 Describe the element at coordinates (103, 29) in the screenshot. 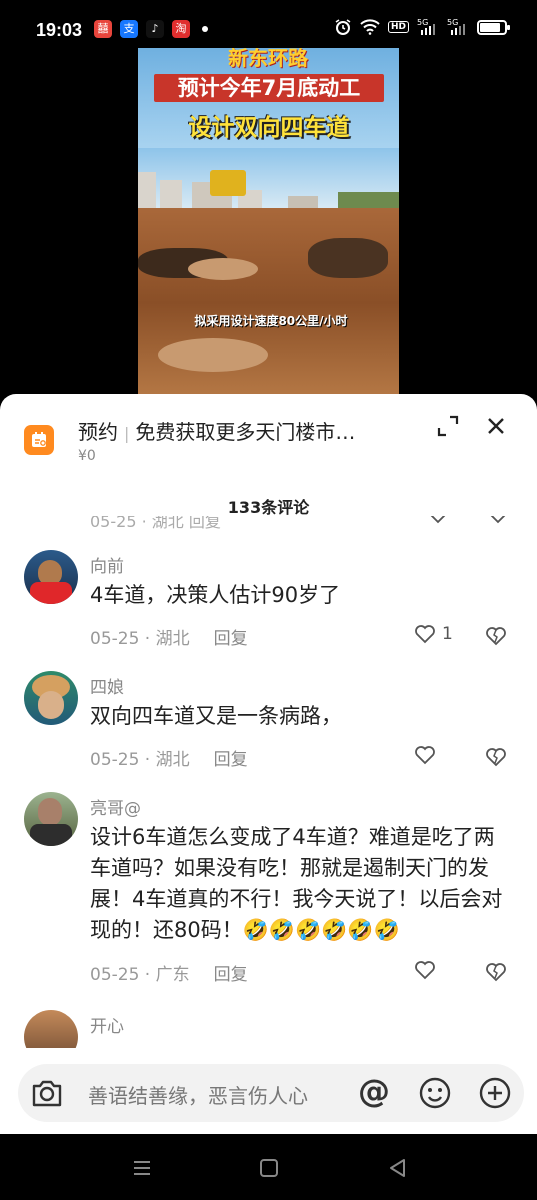

I see `red-app-icon: 囍` at that location.